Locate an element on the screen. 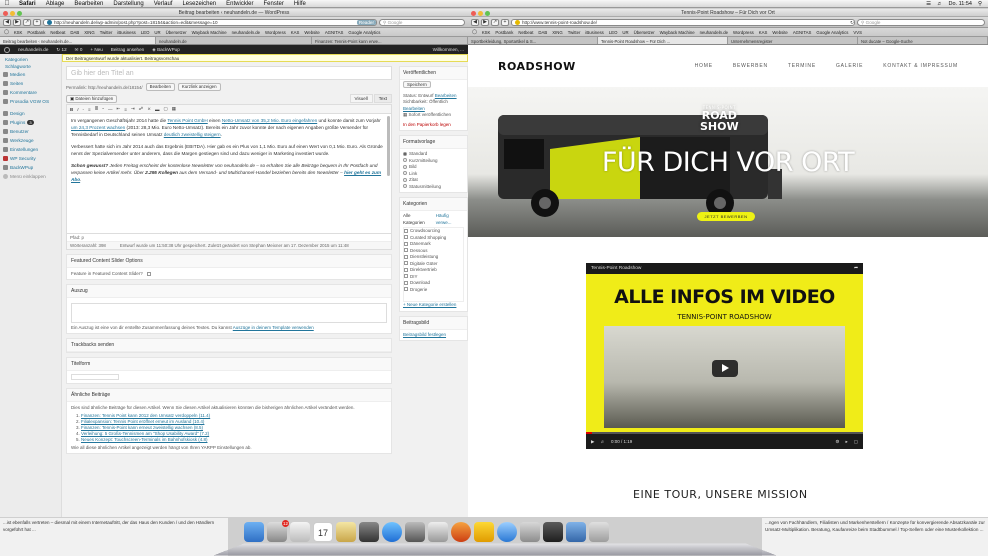 The width and height of the screenshot is (988, 556). image-capture-icon is located at coordinates (369, 532).